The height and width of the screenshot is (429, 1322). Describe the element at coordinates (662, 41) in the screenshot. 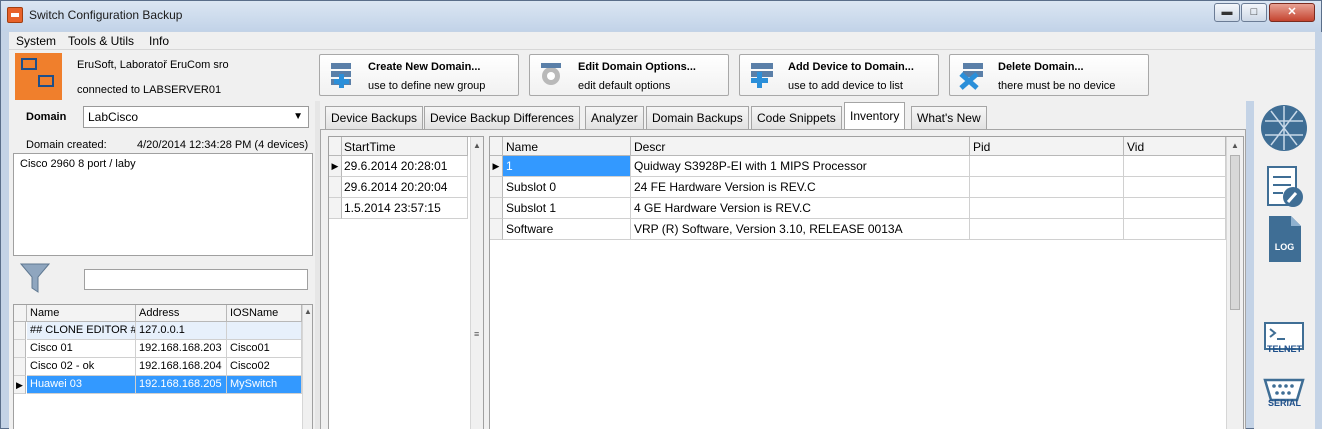

I see `menu-bar: System Tools & Utils Info` at that location.